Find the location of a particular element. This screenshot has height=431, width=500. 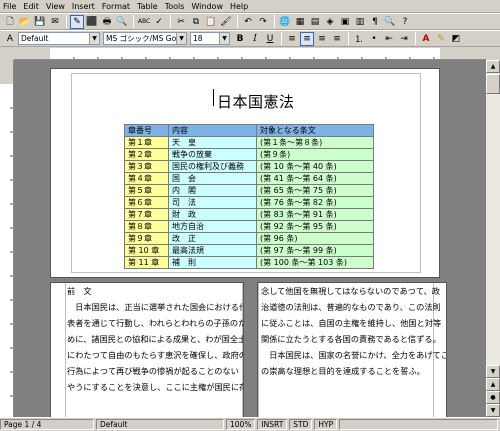

numbering-icon: ⒈ is located at coordinates (359, 39).